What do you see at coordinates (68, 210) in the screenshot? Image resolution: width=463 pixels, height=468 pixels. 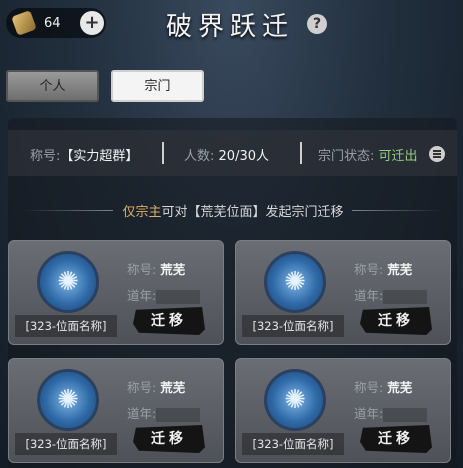 I see `notice-divider-left` at bounding box center [68, 210].